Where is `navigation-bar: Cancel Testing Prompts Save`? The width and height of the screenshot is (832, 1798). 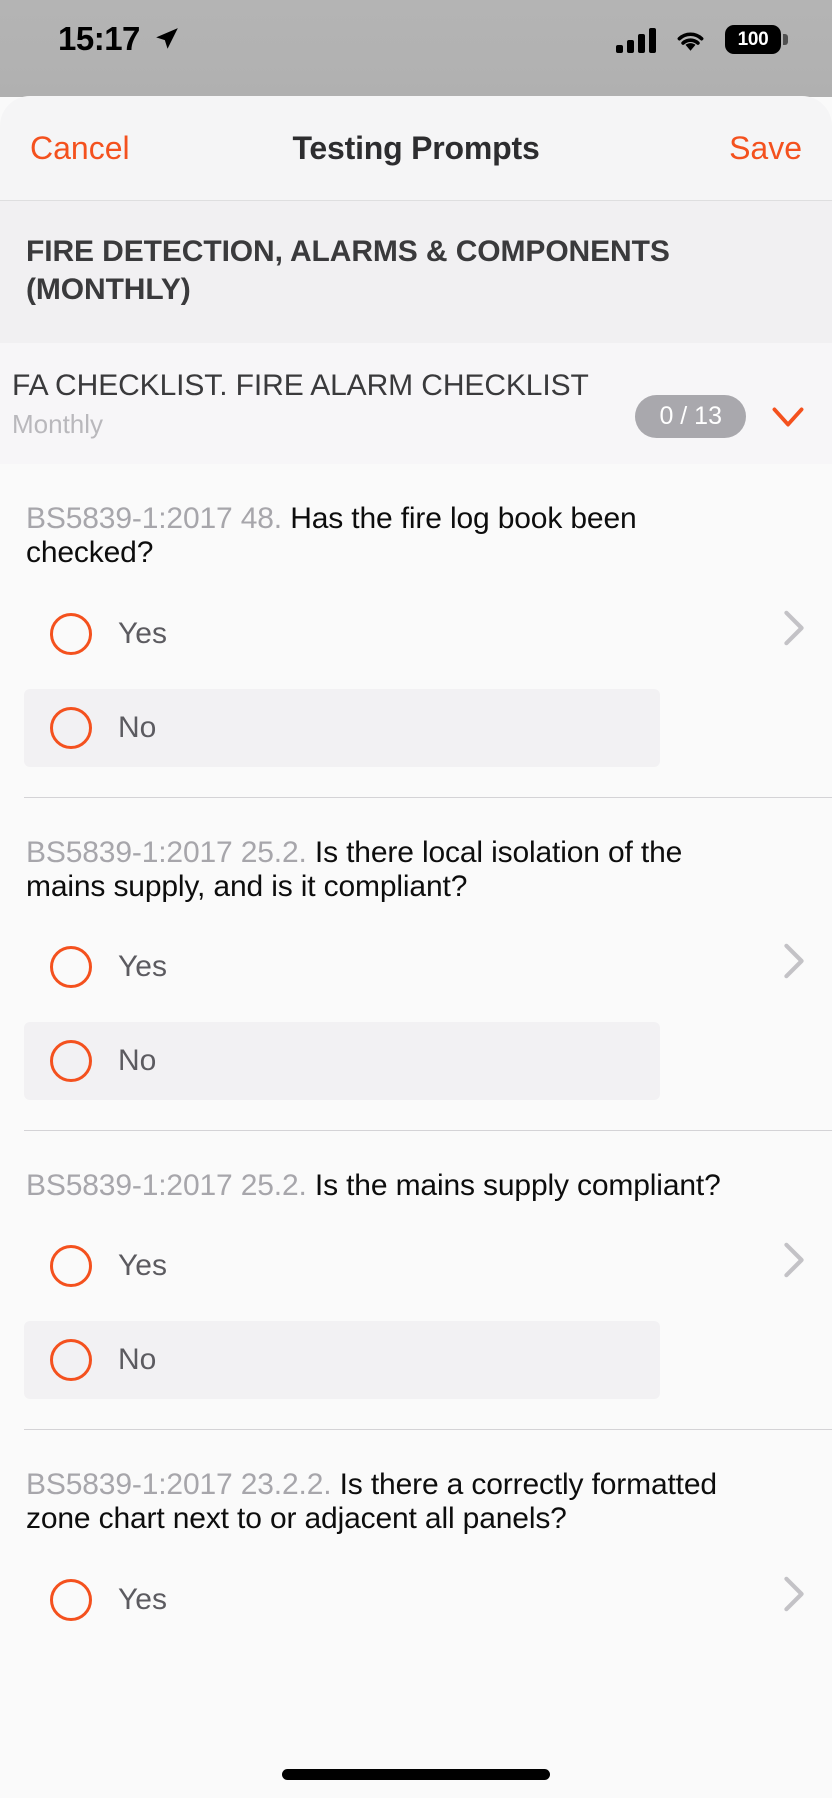
navigation-bar: Cancel Testing Prompts Save is located at coordinates (416, 148).